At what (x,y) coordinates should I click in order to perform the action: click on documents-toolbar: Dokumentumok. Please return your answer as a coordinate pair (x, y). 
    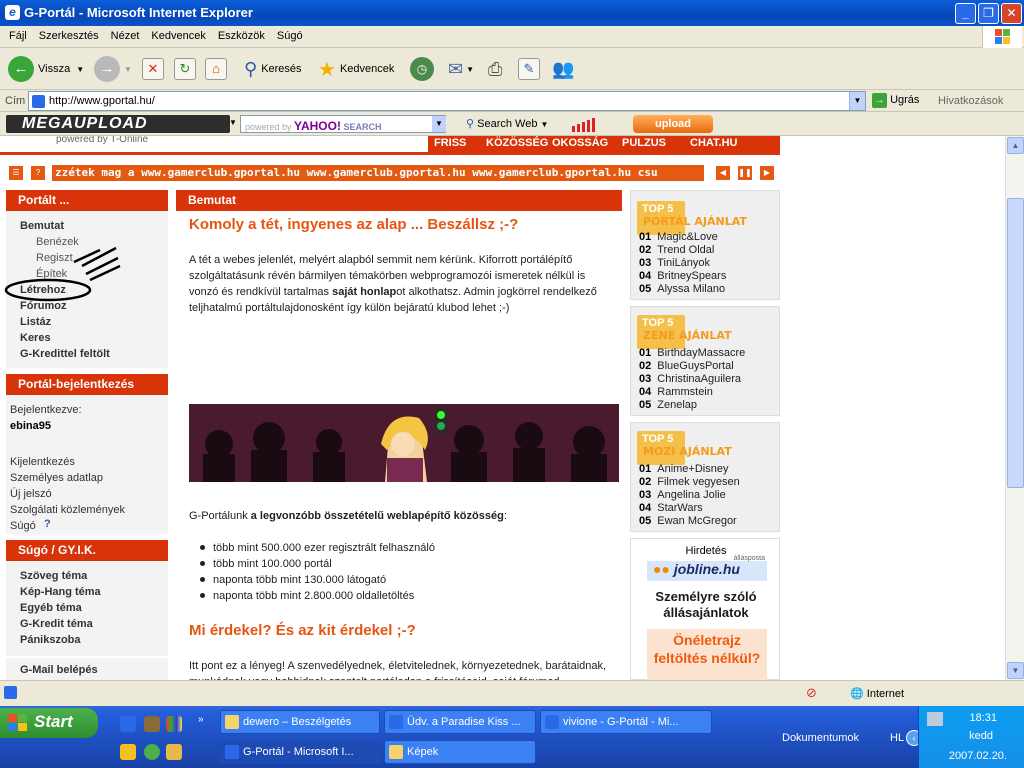
    Looking at the image, I should click on (820, 738).